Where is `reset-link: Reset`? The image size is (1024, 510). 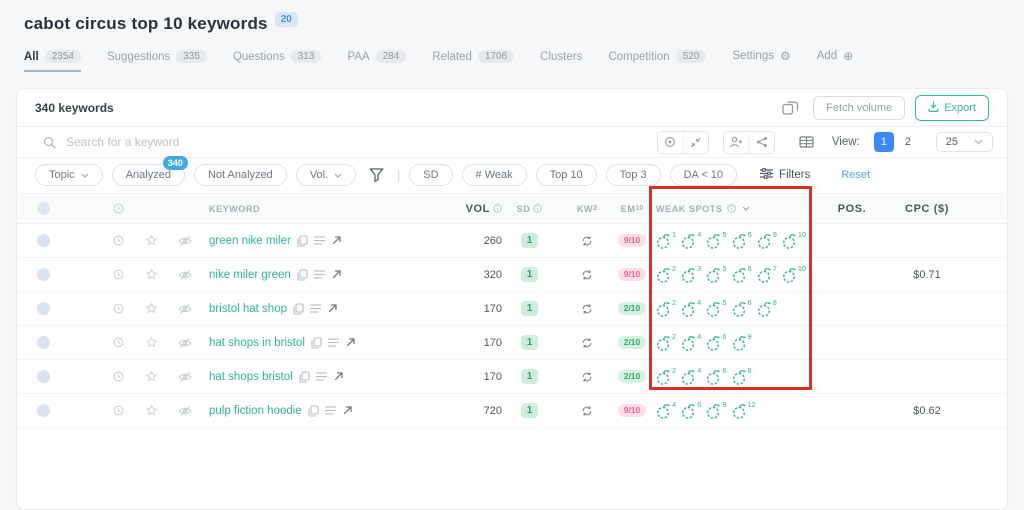
reset-link: Reset is located at coordinates (855, 175).